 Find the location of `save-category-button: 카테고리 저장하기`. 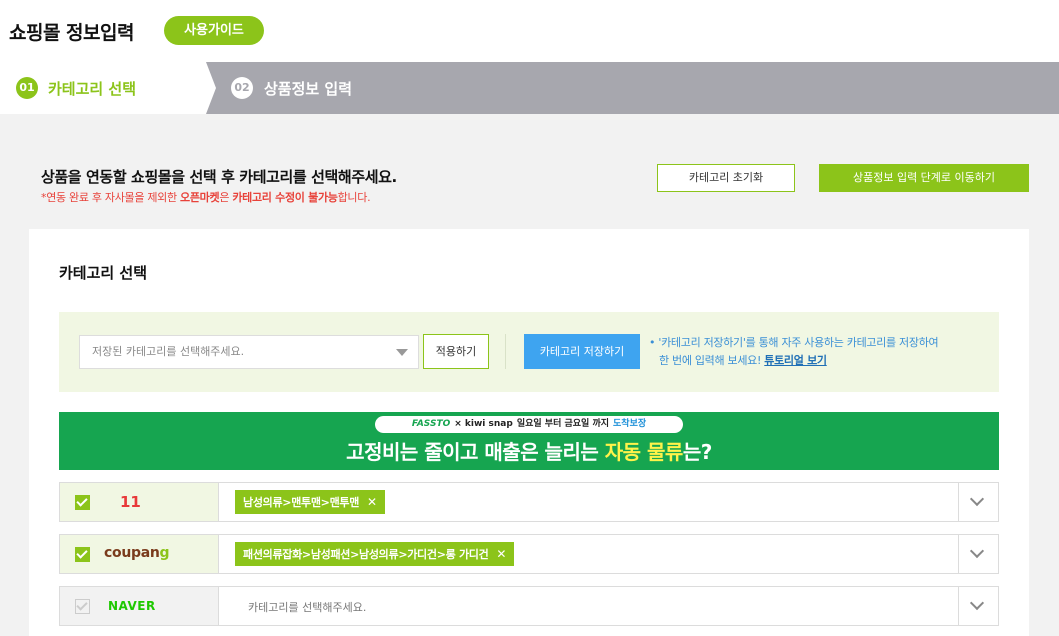

save-category-button: 카테고리 저장하기 is located at coordinates (582, 351).